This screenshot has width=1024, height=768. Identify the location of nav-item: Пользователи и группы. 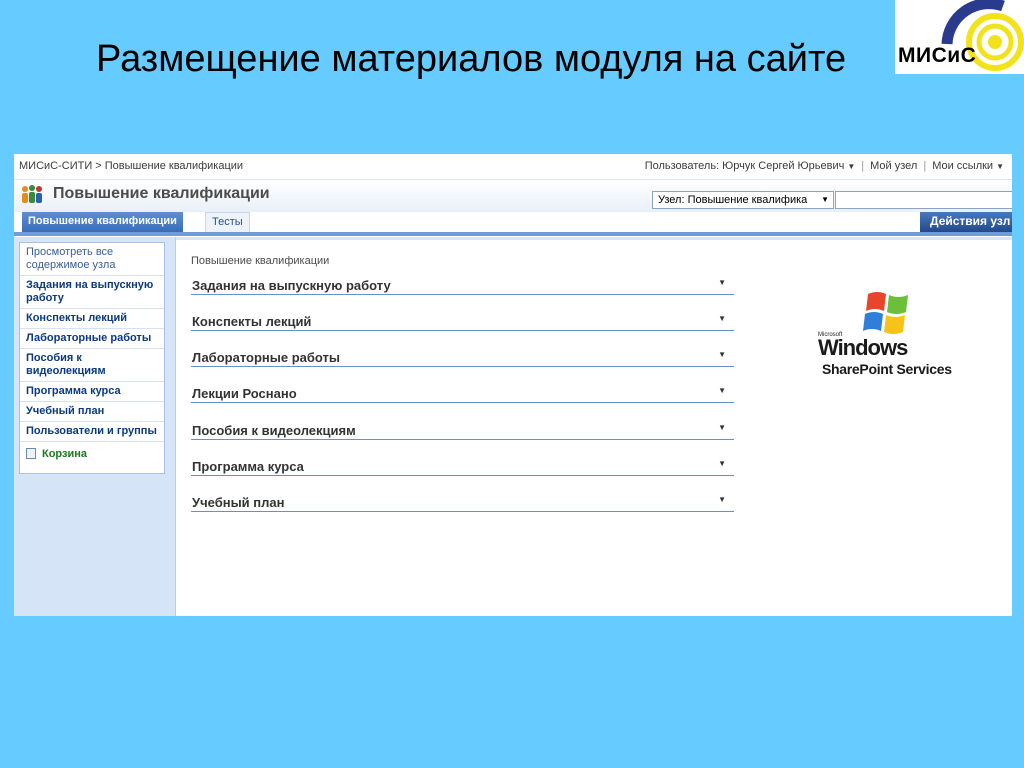
(92, 432).